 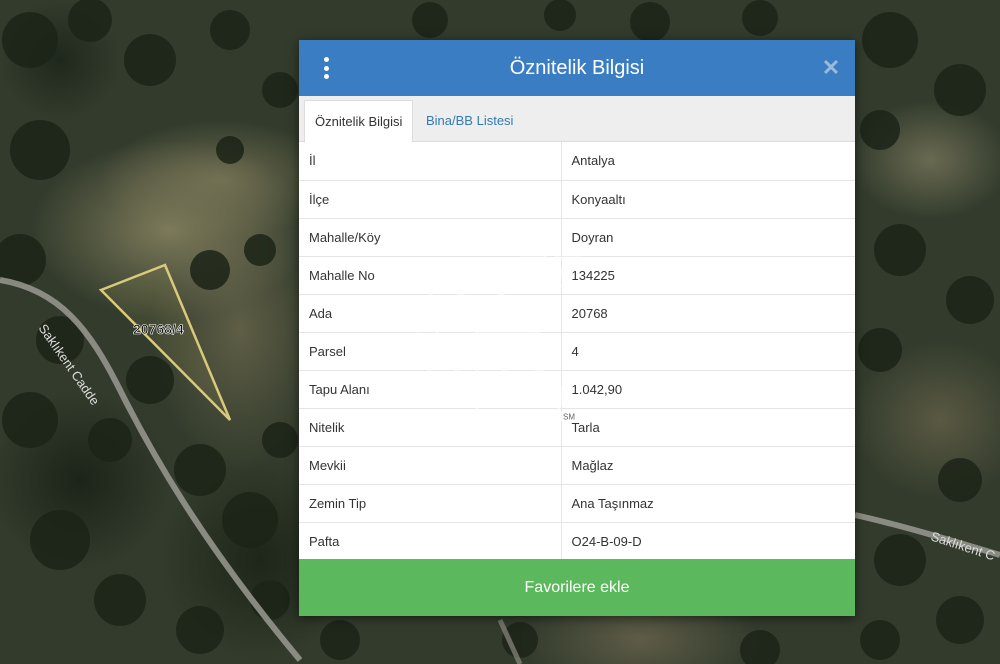 What do you see at coordinates (708, 199) in the screenshot?
I see `attribute-value: Konyaaltı` at bounding box center [708, 199].